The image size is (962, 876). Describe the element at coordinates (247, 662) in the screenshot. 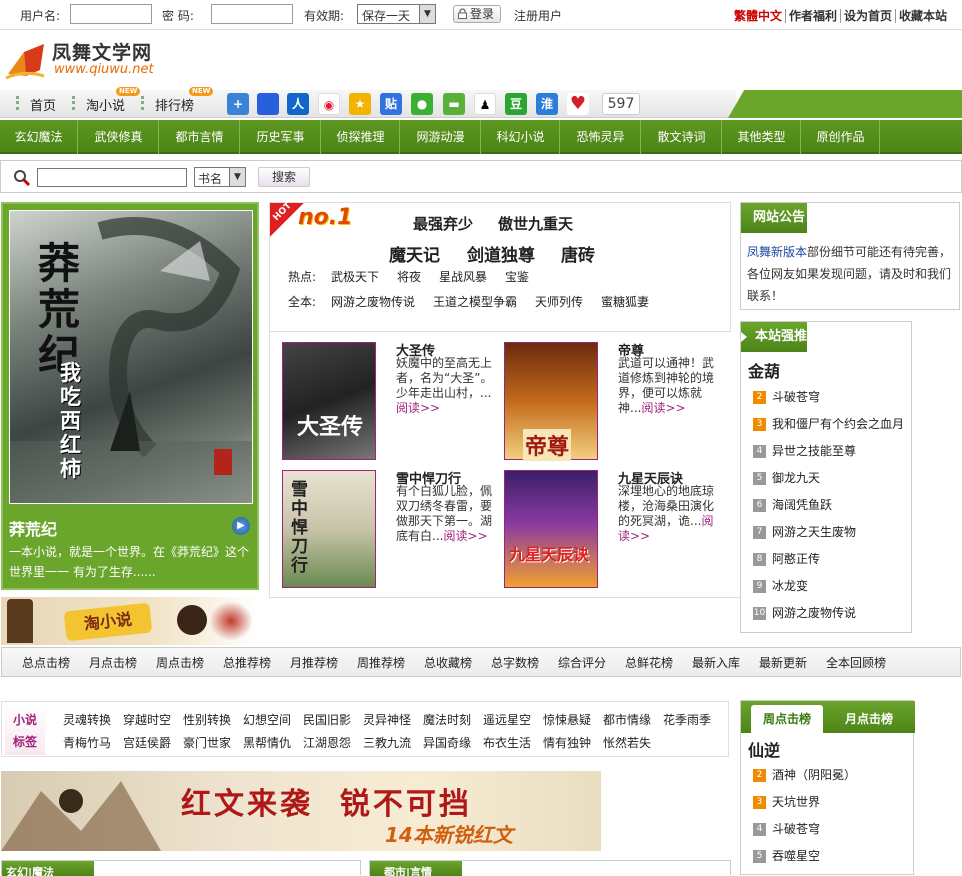

I see `ranking-tab: 总推荐榜` at that location.